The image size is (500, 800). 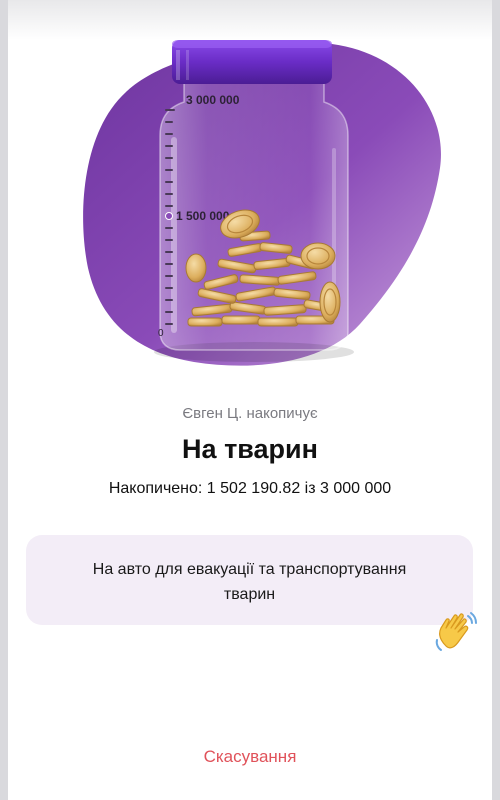 What do you see at coordinates (252, 62) in the screenshot?
I see `jar-lid-icon` at bounding box center [252, 62].